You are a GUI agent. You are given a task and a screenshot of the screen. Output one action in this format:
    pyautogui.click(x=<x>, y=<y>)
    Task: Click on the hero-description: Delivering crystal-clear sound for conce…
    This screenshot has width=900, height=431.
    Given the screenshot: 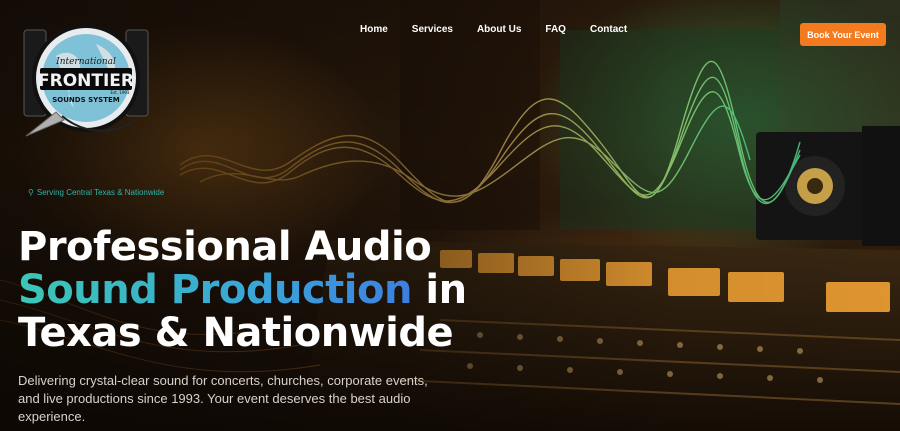 What is the action you would take?
    pyautogui.click(x=223, y=398)
    